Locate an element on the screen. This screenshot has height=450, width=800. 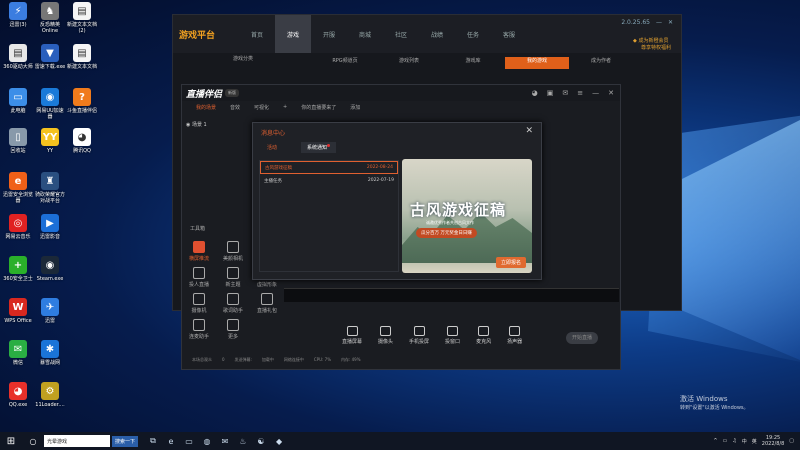
tray-icon: ▭ is located at coordinates (725, 441).